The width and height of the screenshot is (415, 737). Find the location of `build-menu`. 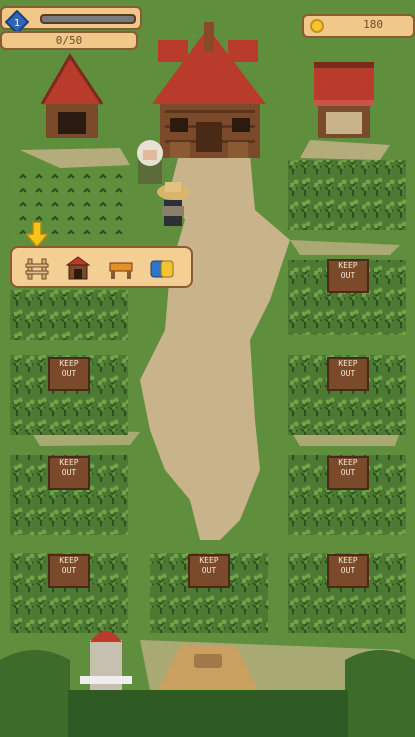

build-menu is located at coordinates (101, 267).